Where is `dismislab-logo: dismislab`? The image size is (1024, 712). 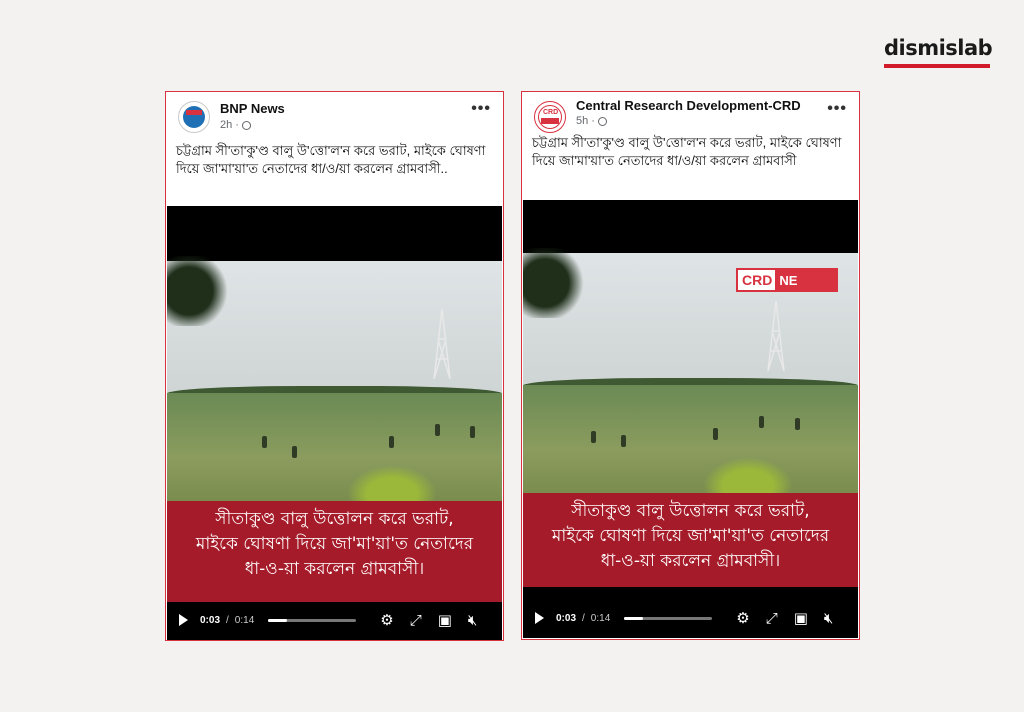 dismislab-logo: dismislab is located at coordinates (939, 52).